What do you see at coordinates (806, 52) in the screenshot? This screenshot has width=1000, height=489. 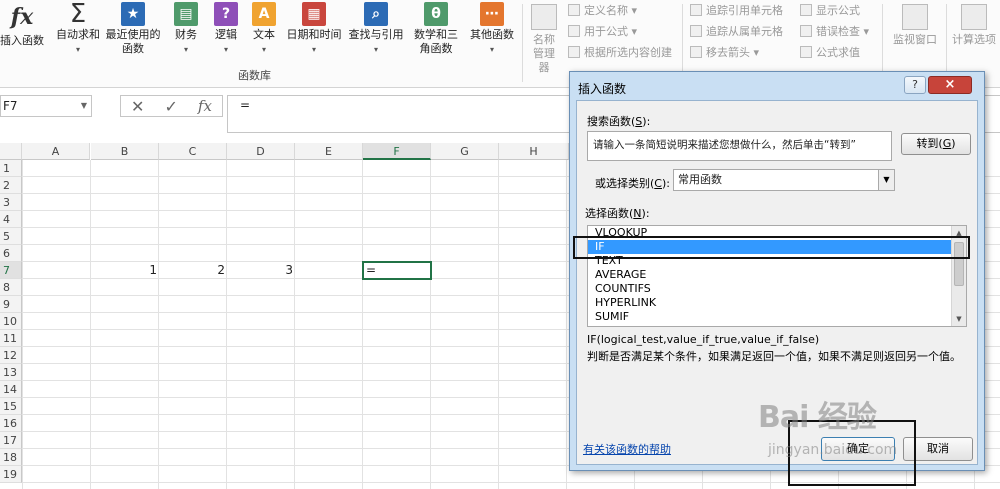 I see `evaluate-formula-icon` at bounding box center [806, 52].